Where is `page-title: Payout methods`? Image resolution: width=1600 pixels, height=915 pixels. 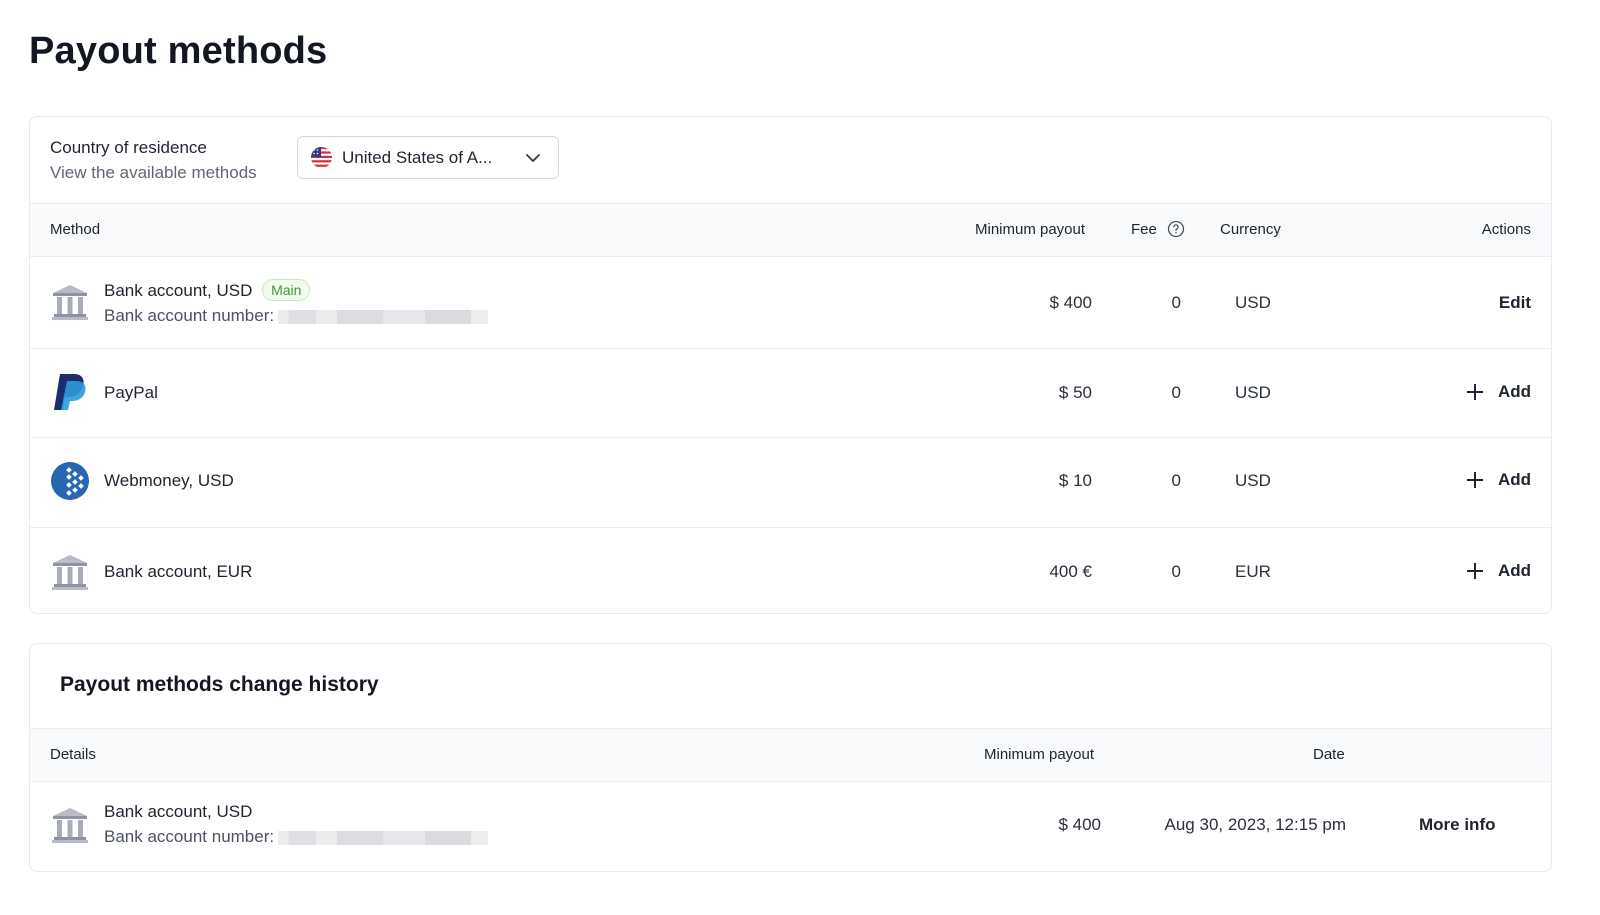
page-title: Payout methods is located at coordinates (178, 51).